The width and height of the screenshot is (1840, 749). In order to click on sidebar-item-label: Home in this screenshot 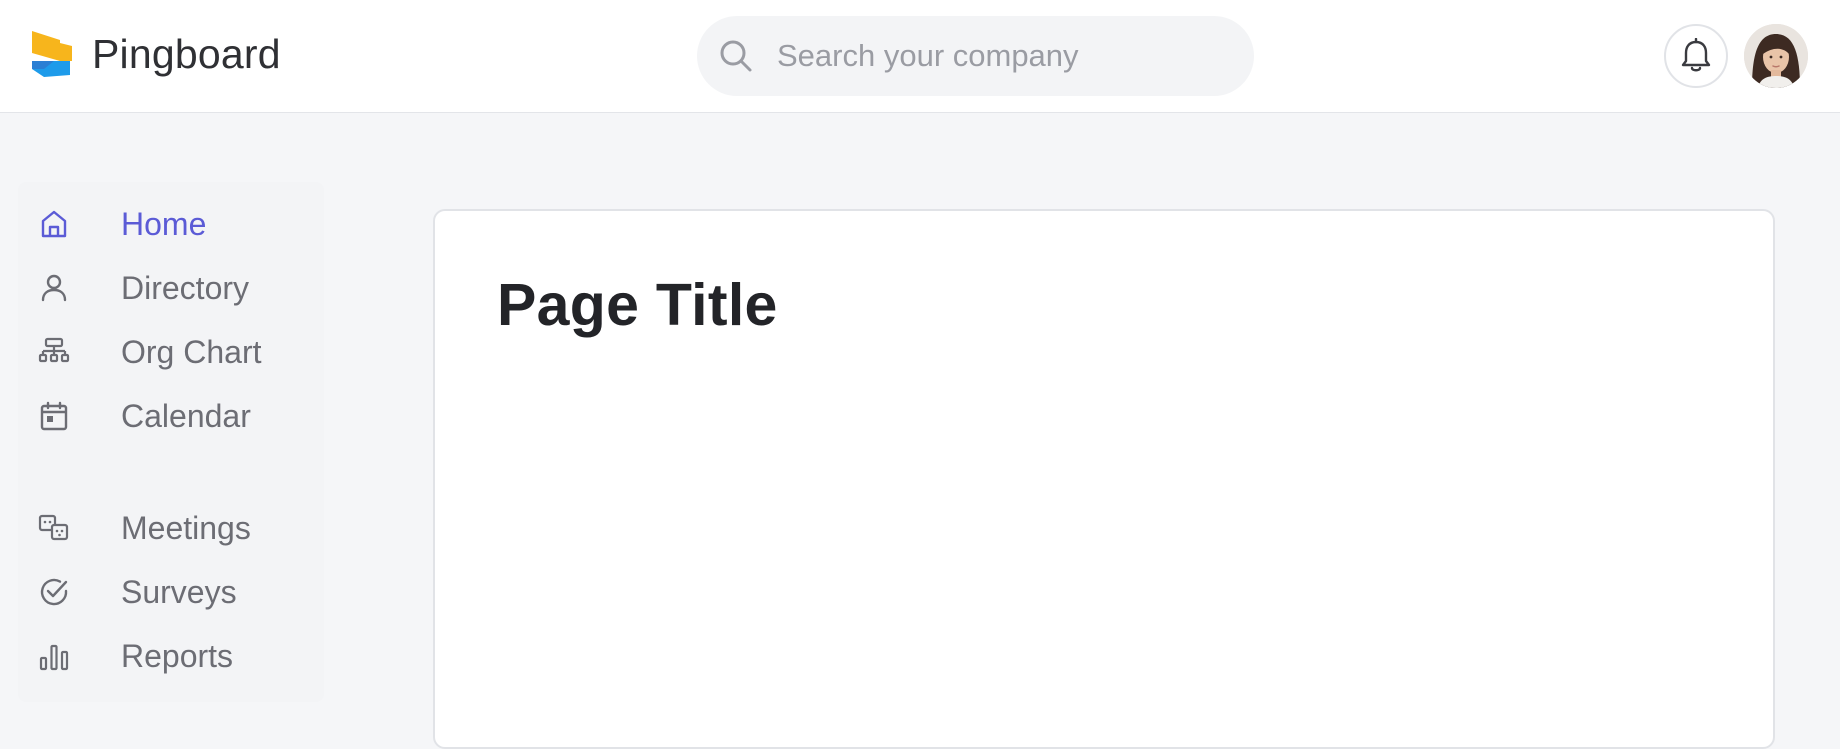, I will do `click(164, 223)`.